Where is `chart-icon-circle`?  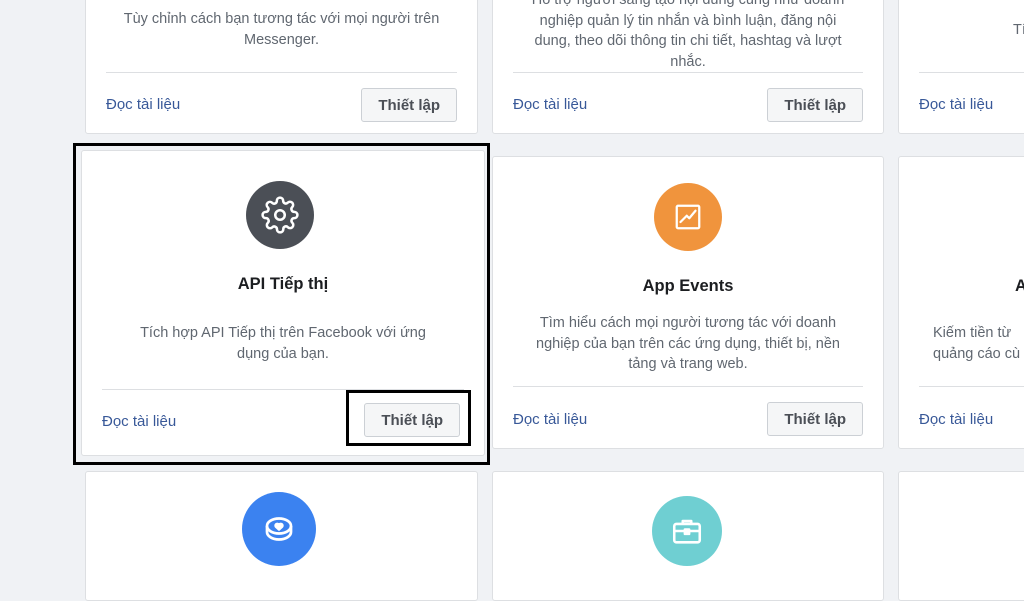
chart-icon-circle is located at coordinates (688, 217).